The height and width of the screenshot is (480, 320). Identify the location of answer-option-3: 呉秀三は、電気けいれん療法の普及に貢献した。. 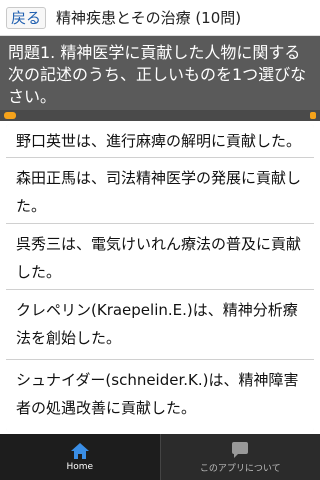
(160, 257).